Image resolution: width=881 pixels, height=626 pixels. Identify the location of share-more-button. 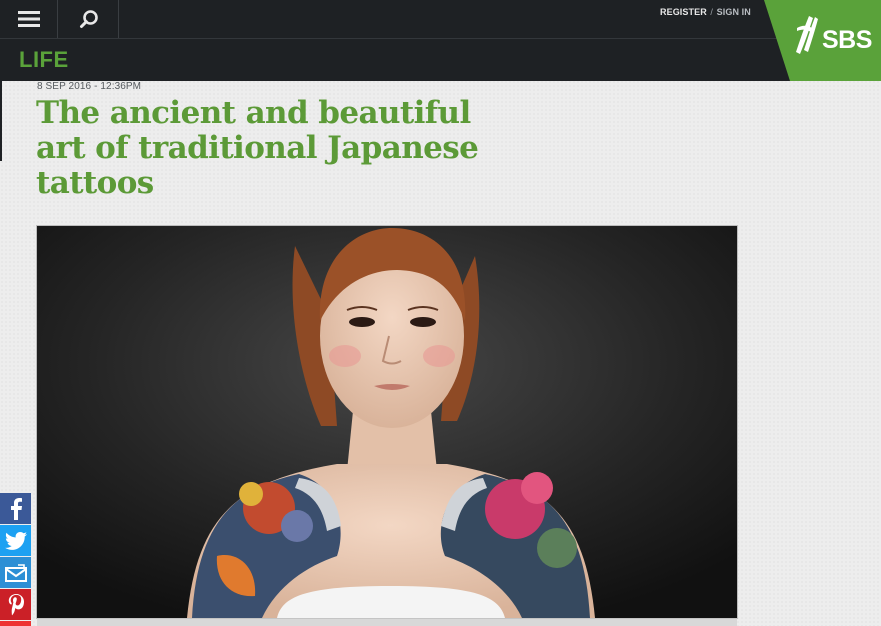
(15, 623).